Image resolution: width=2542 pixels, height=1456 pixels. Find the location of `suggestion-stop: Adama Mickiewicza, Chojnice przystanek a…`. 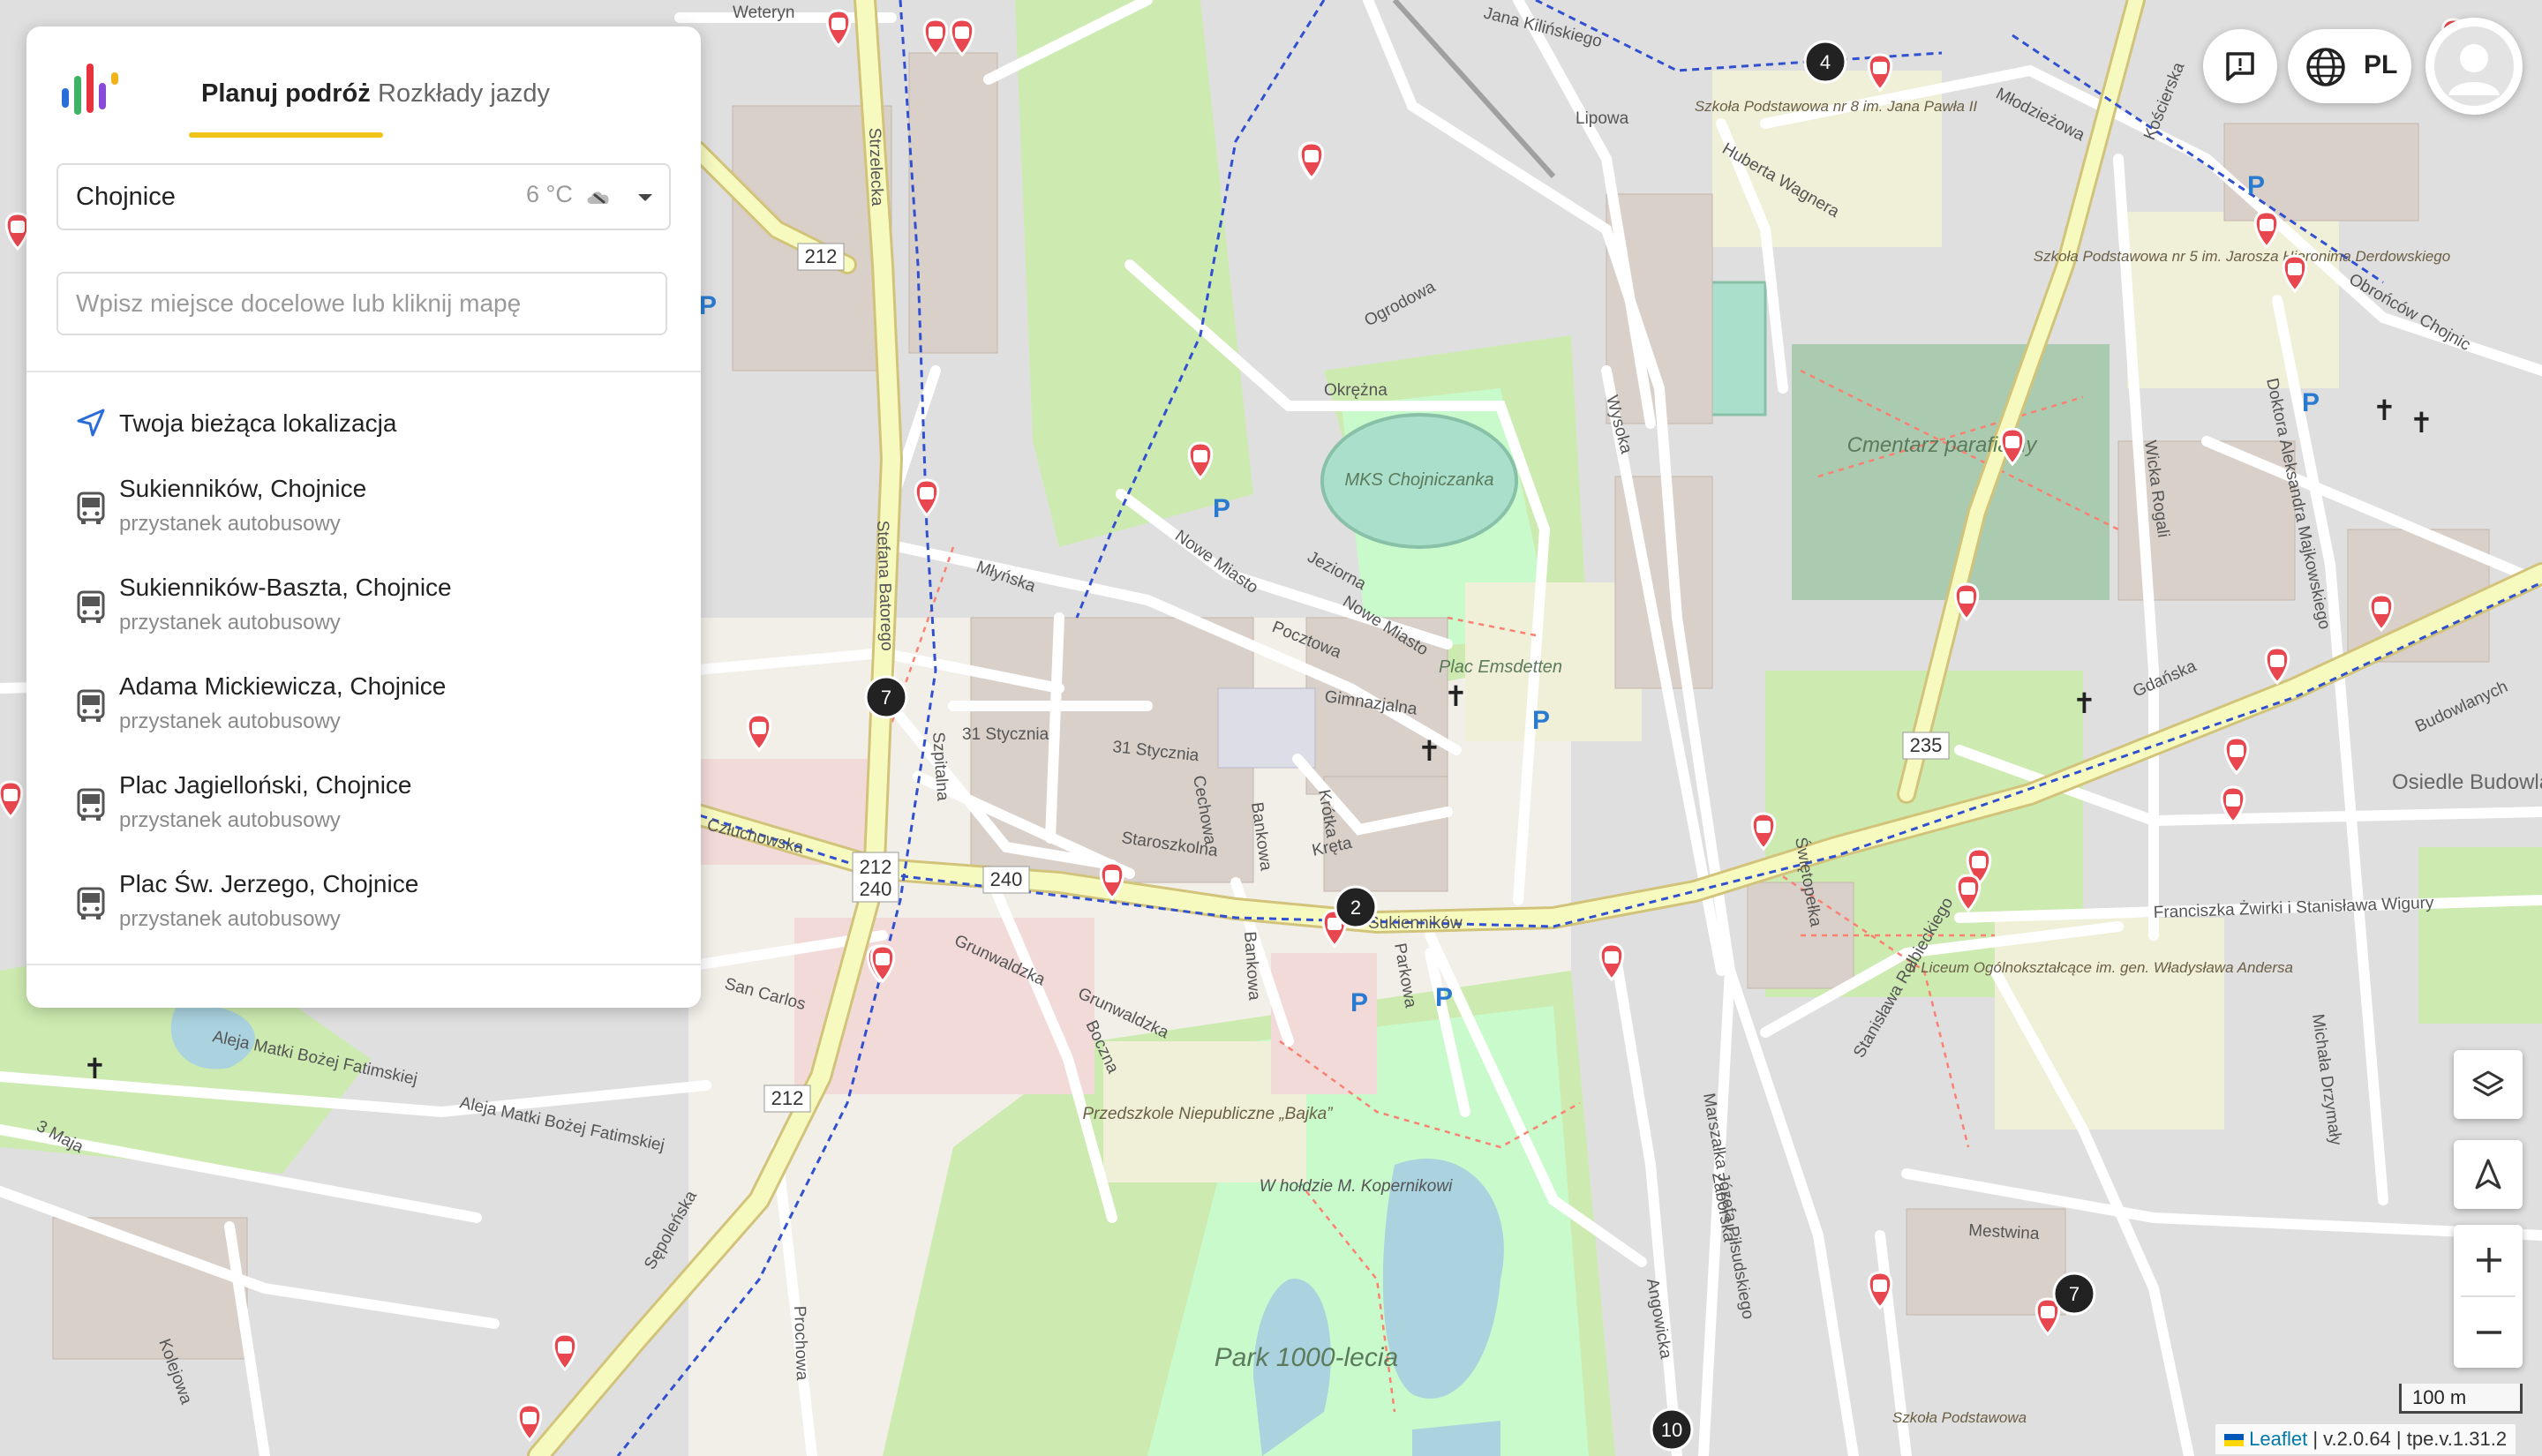

suggestion-stop: Adama Mickiewicza, Chojnice przystanek a… is located at coordinates (363, 706).